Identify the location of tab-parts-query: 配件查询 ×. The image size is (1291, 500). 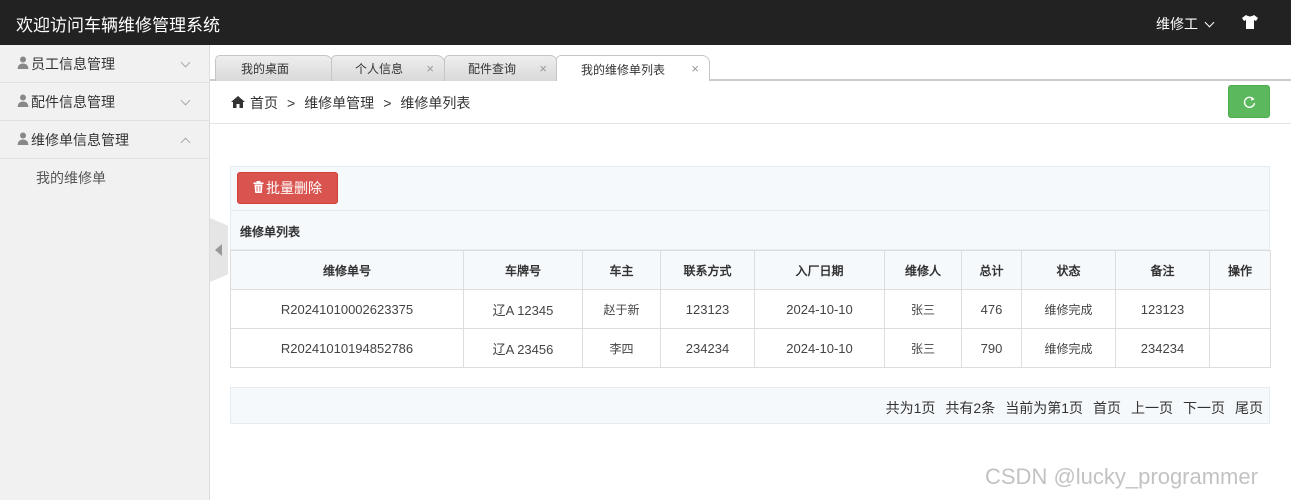
(501, 68).